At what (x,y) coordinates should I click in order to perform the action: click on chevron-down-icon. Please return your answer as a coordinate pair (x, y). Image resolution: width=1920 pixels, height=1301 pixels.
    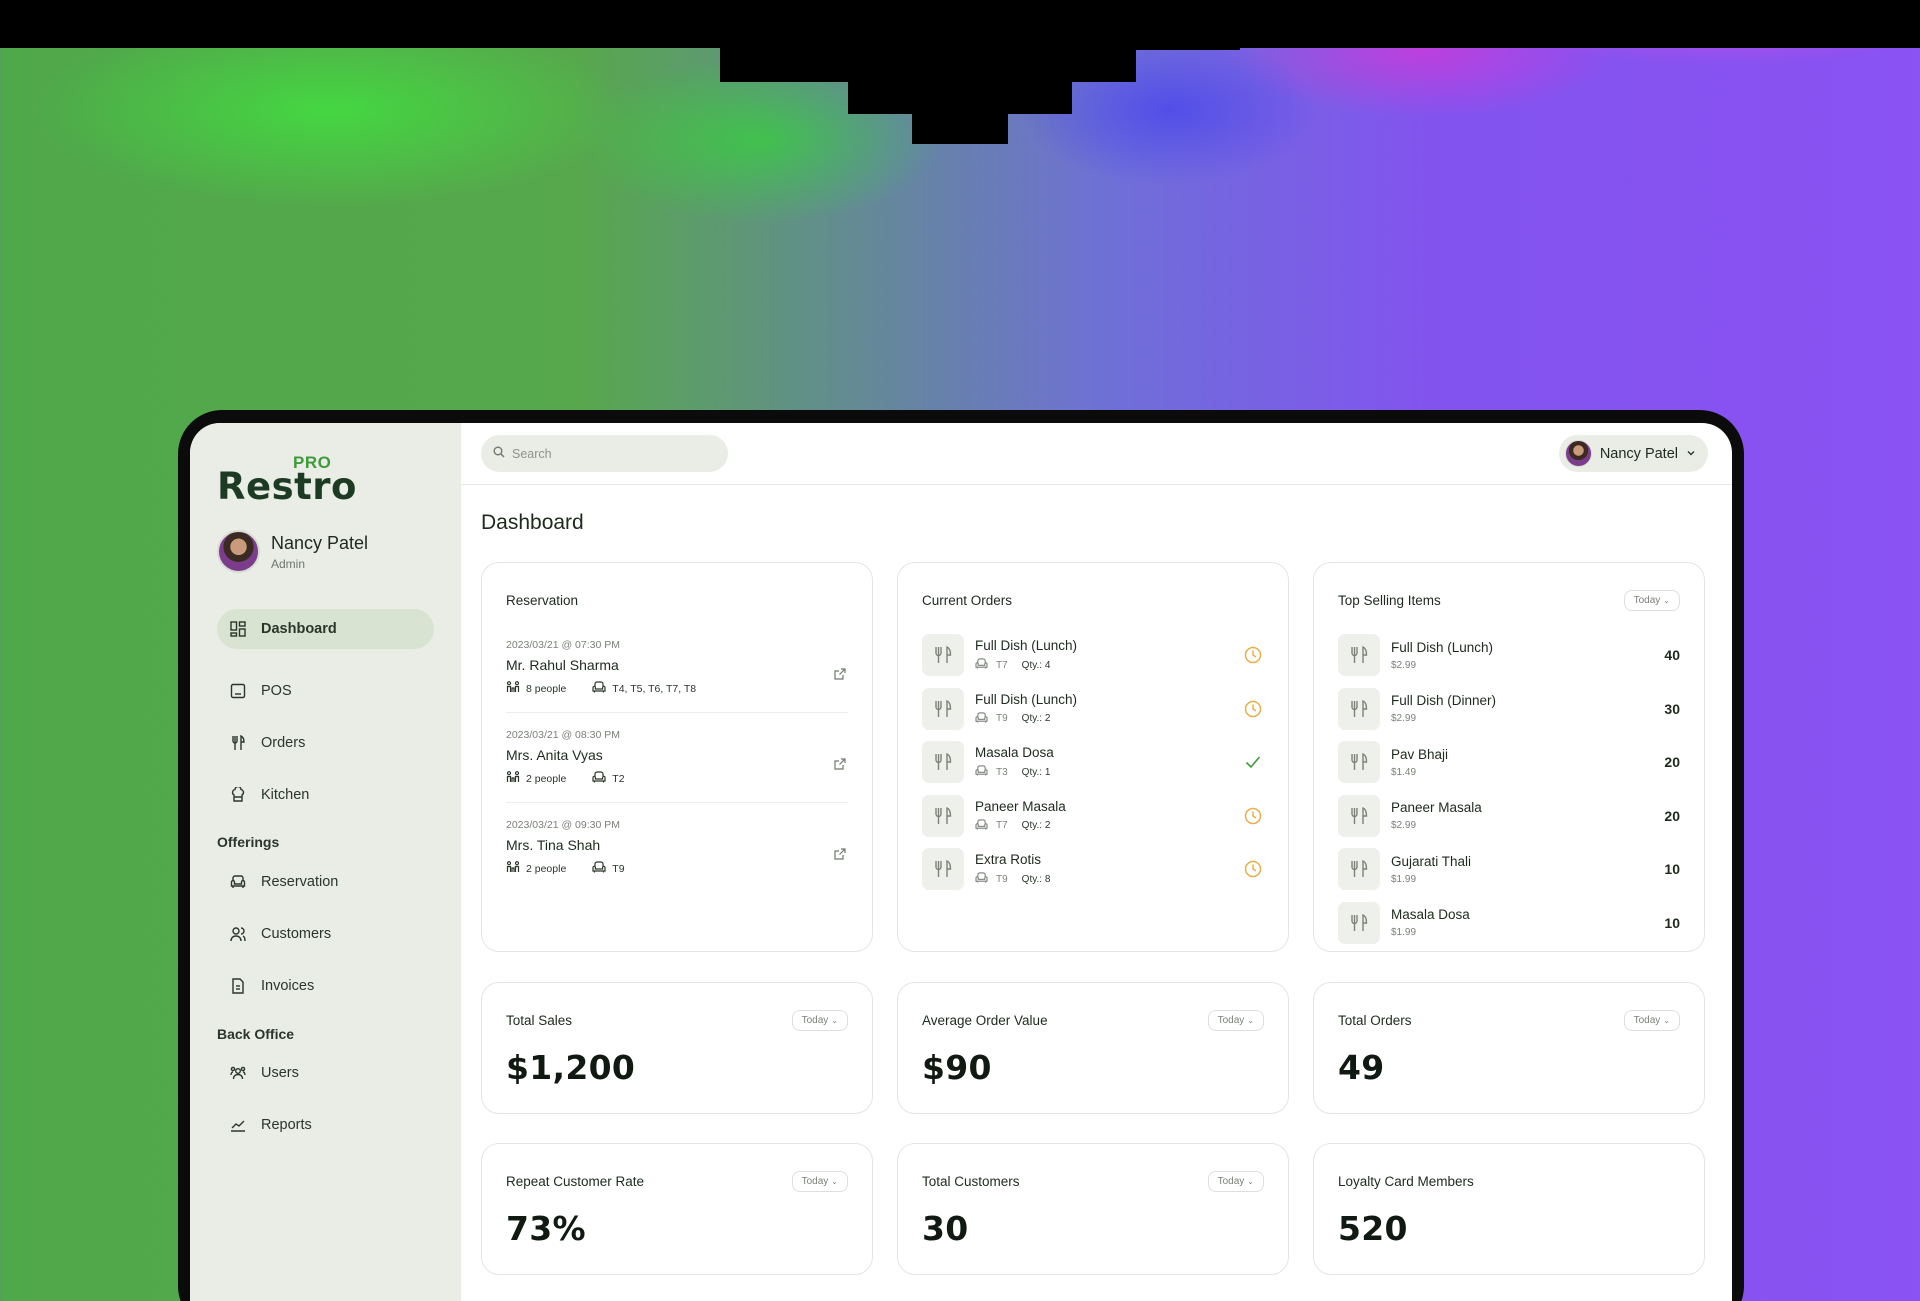
    Looking at the image, I should click on (1691, 454).